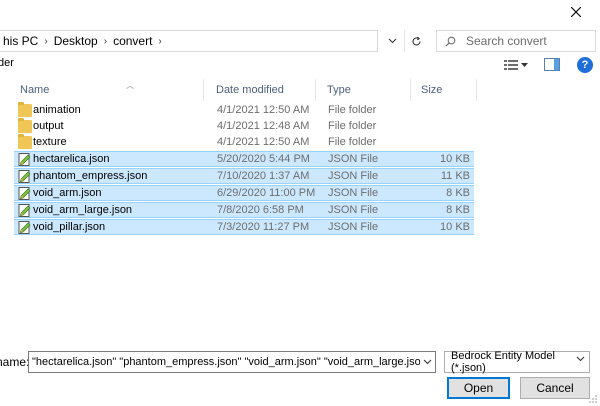 The image size is (600, 406). I want to click on close-button, so click(576, 12).